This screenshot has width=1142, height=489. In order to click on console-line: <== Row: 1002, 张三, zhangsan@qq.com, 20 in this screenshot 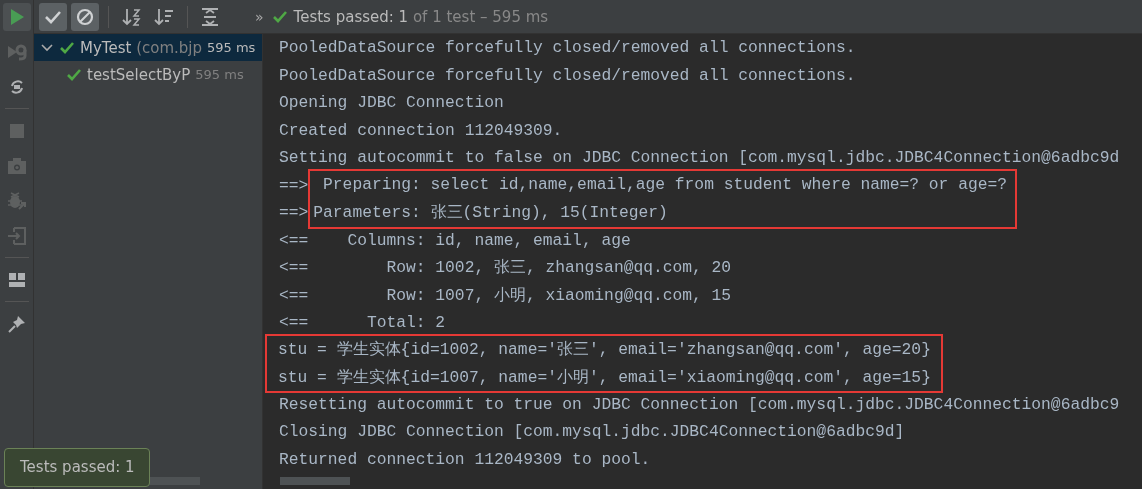, I will do `click(506, 268)`.